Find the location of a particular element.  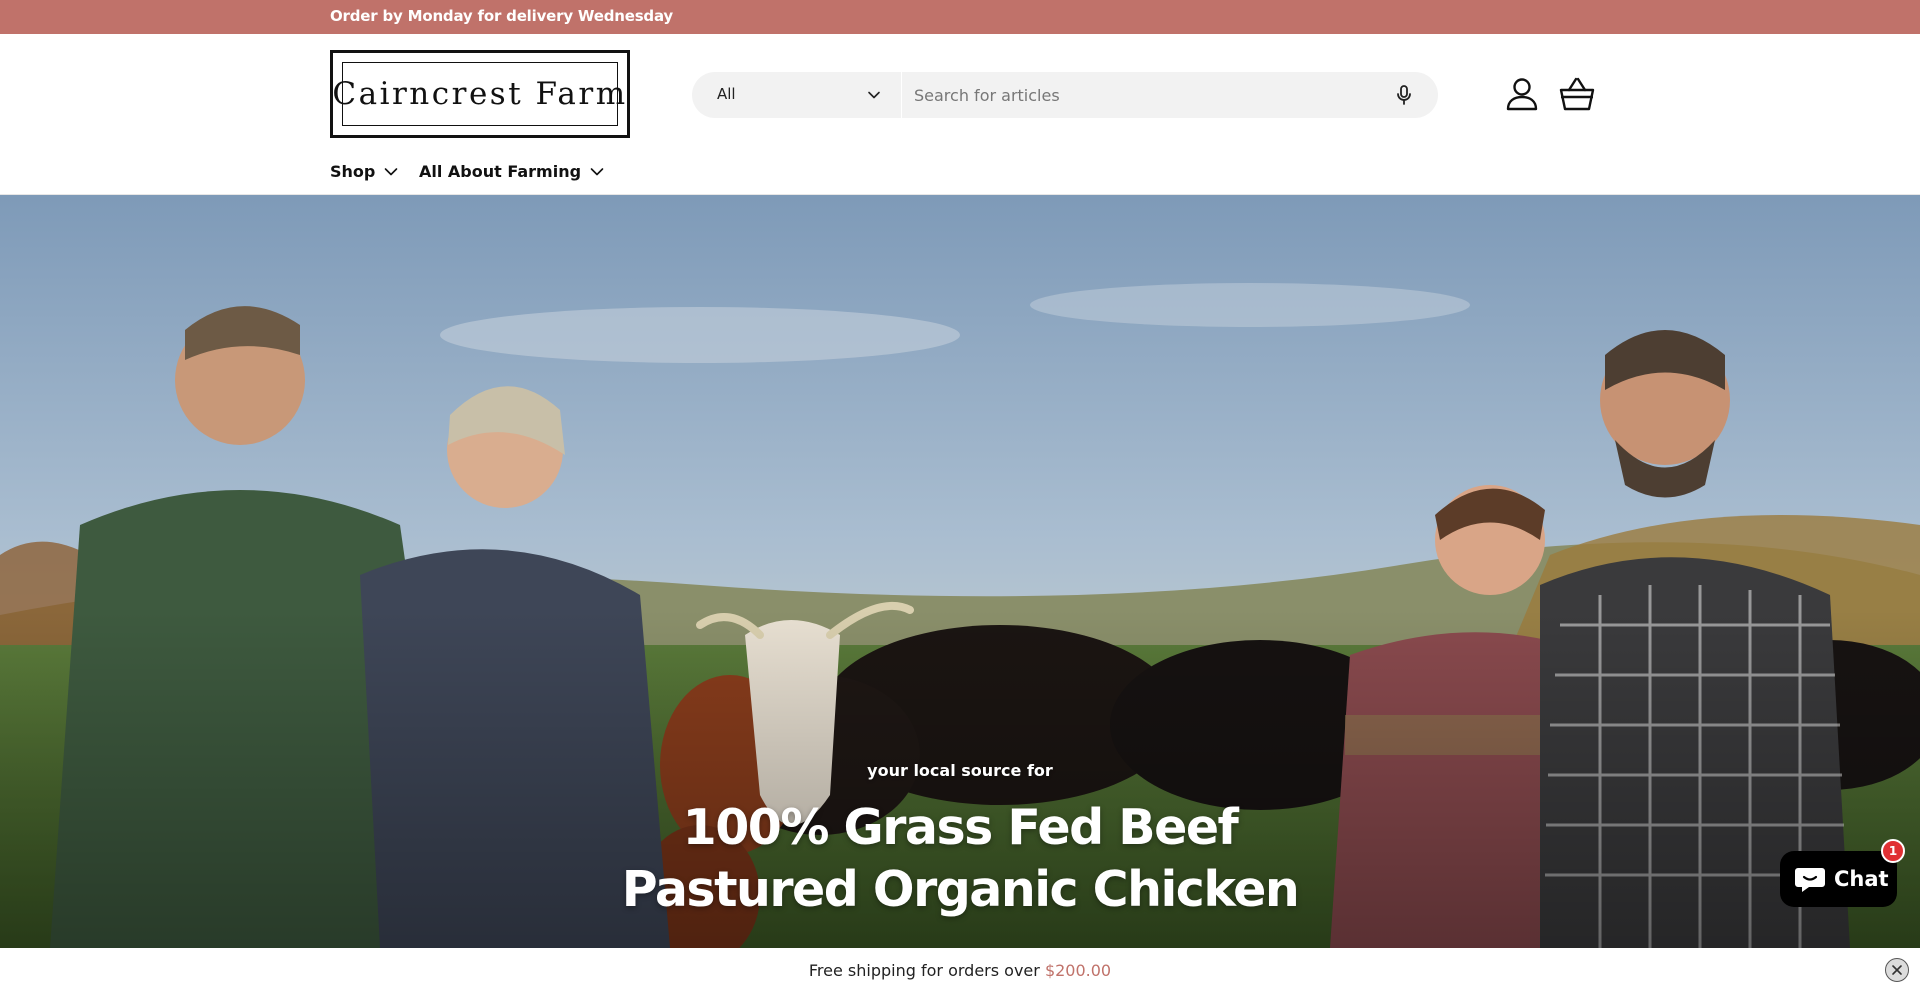

x-icon is located at coordinates (1897, 970).